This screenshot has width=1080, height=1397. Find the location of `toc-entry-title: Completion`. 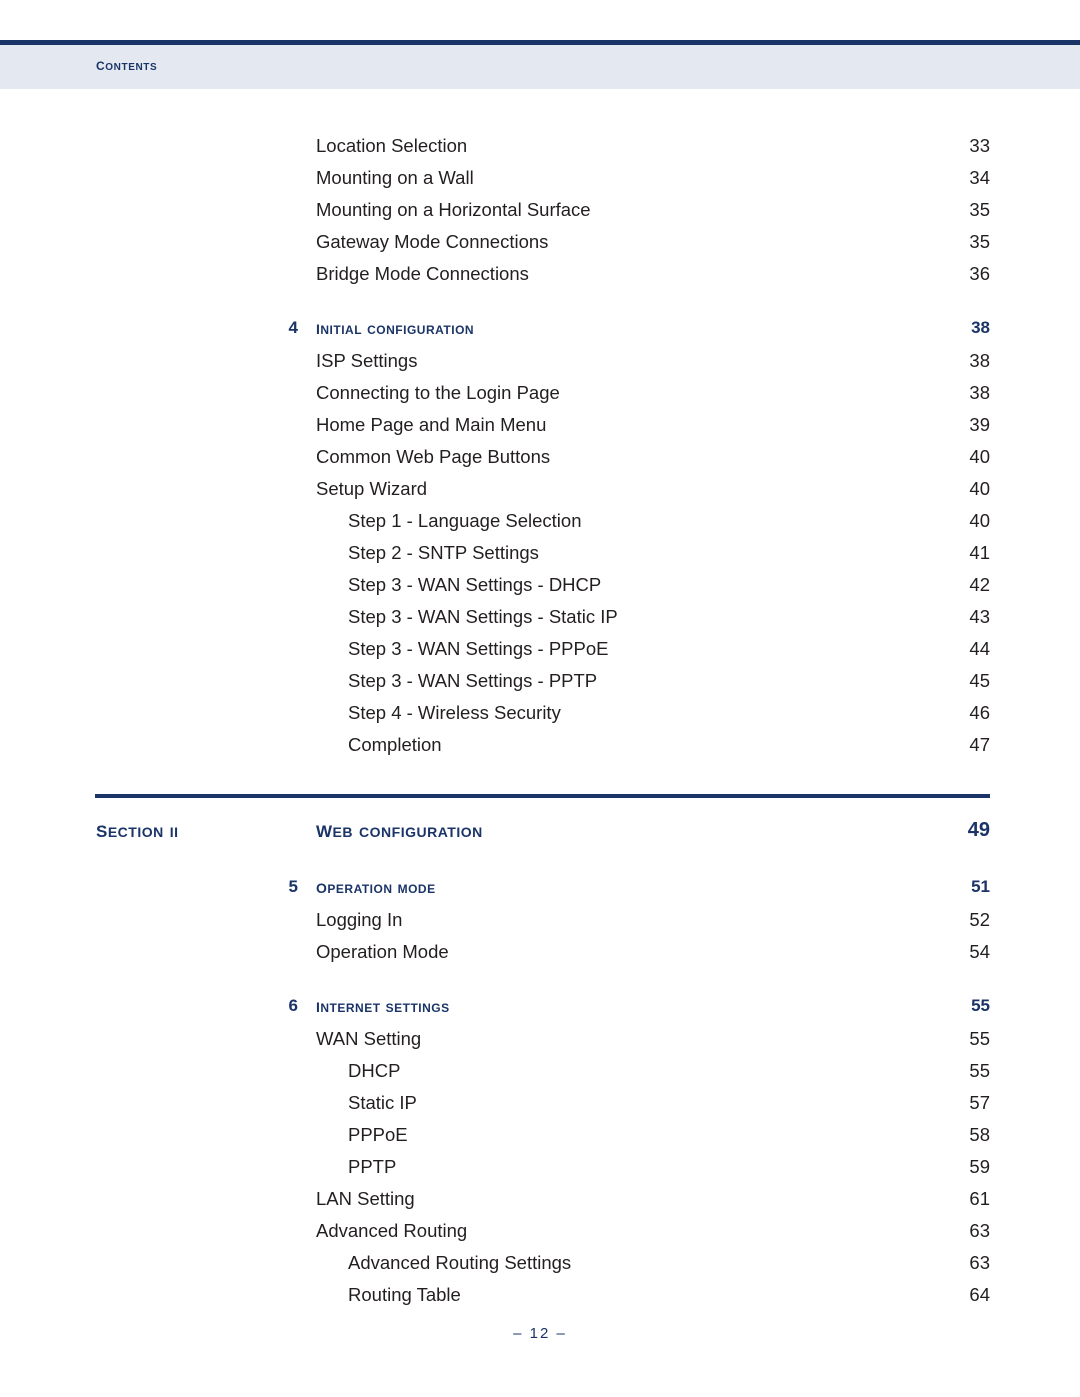

toc-entry-title: Completion is located at coordinates (395, 744).